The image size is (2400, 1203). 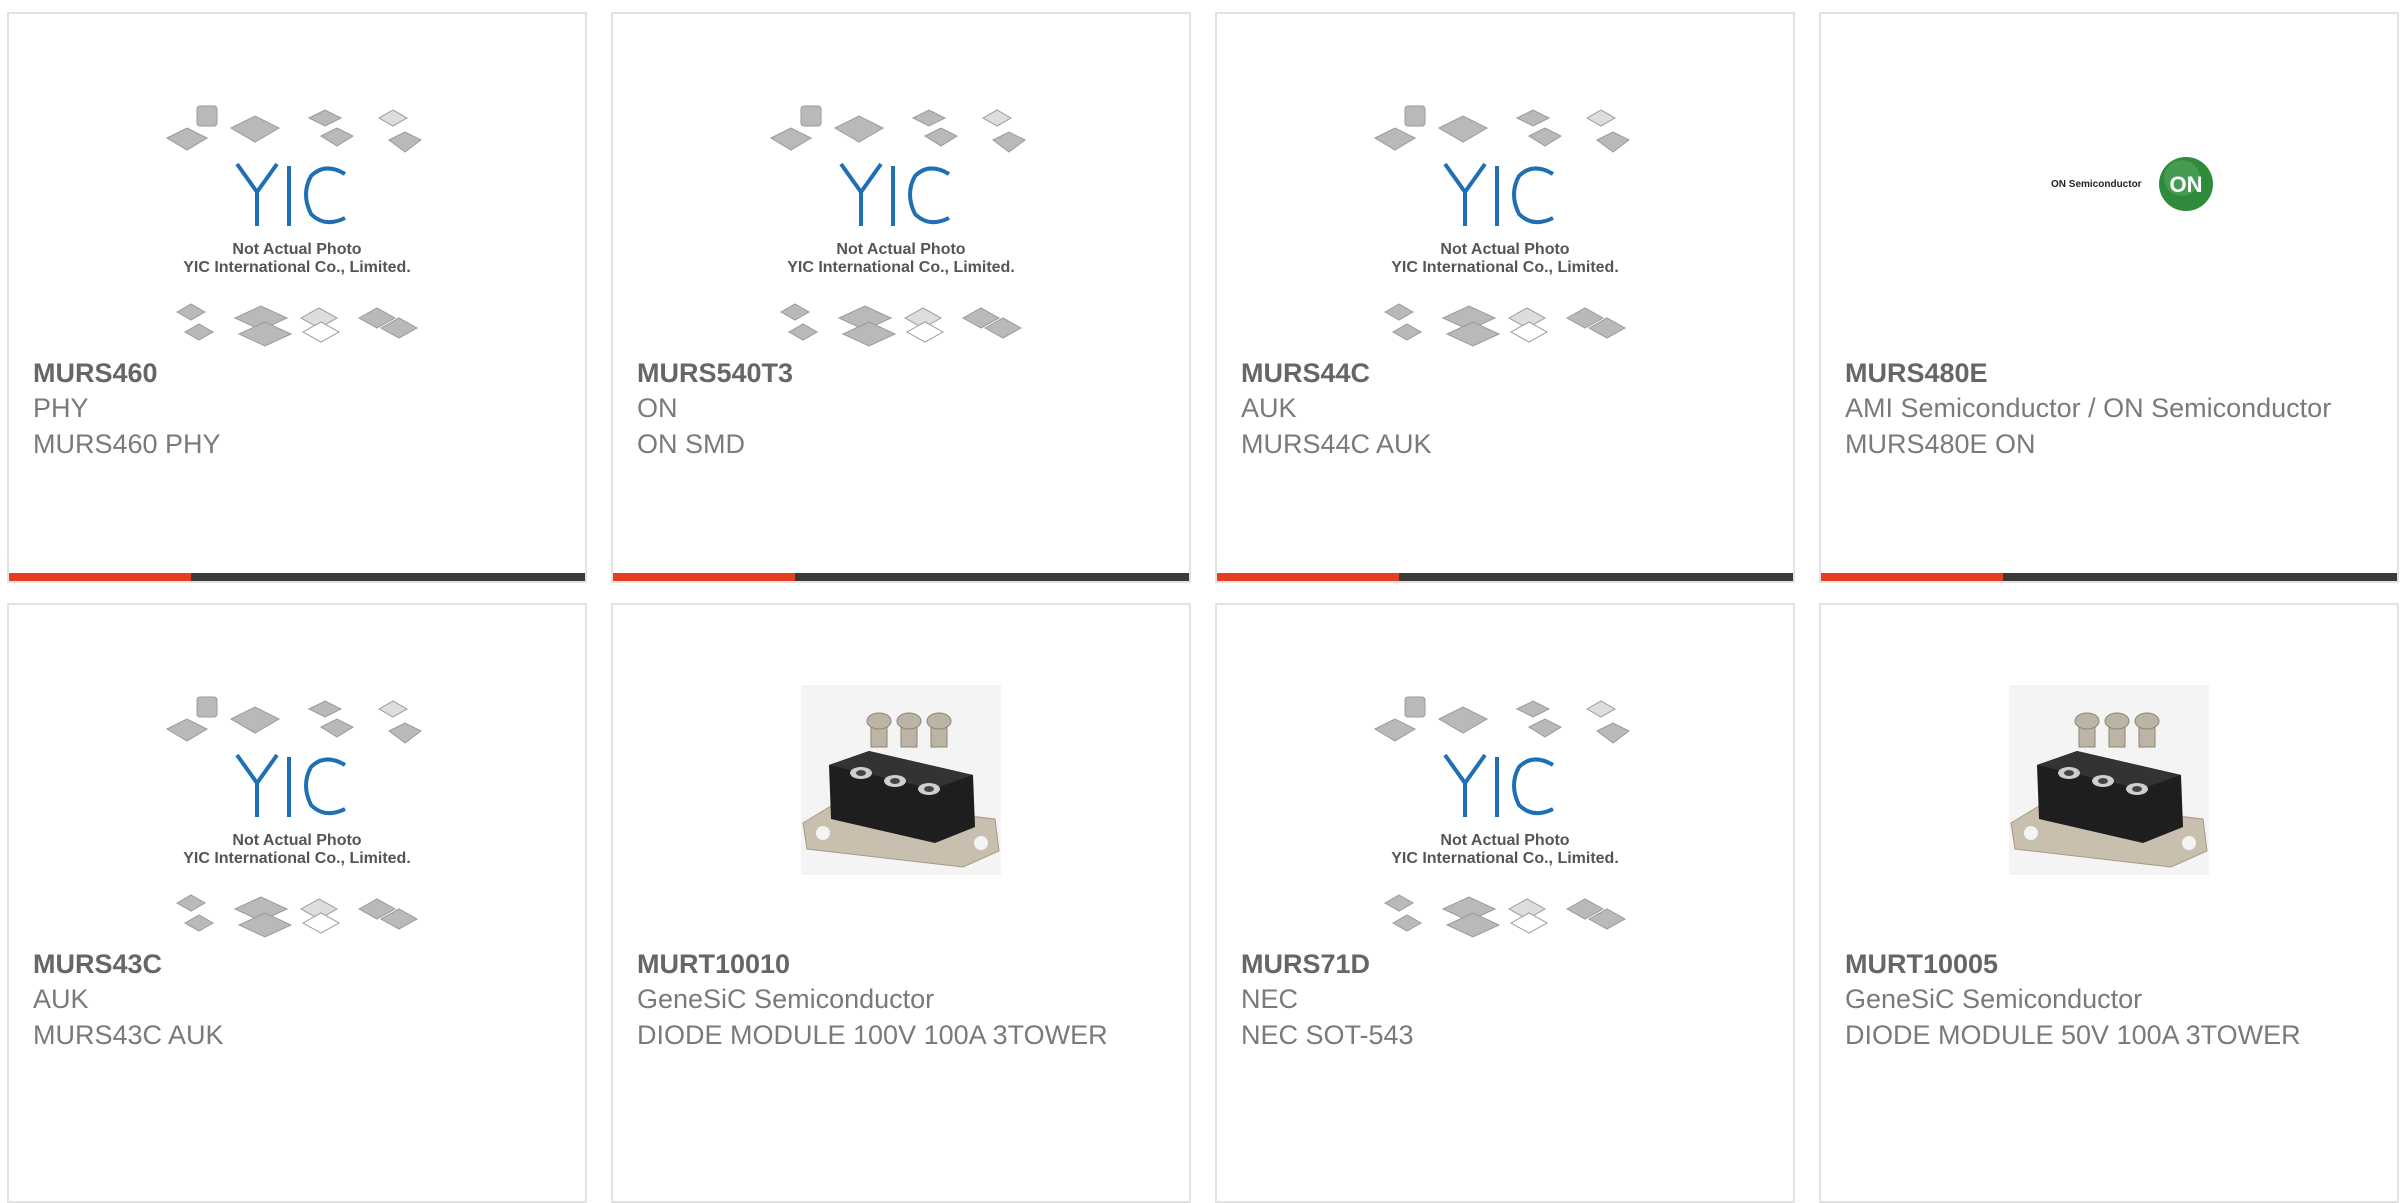 What do you see at coordinates (2088, 408) in the screenshot?
I see `product-manufacturer: AMI Semiconductor / ON Semiconductor` at bounding box center [2088, 408].